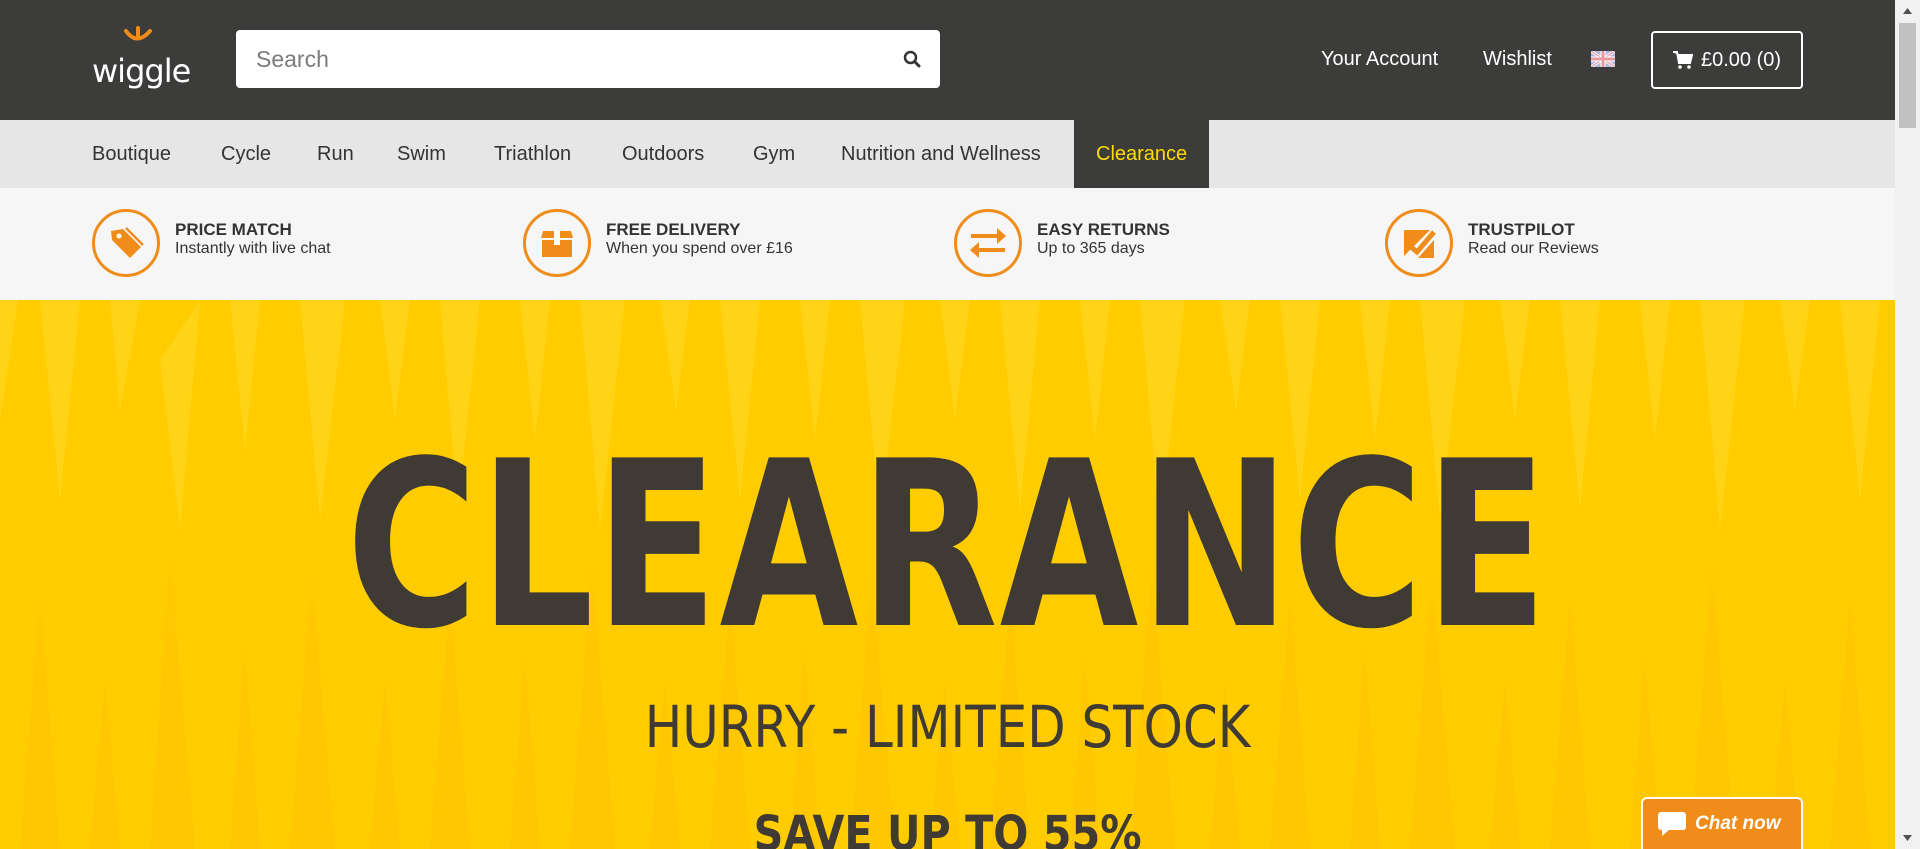  I want to click on nav-item-triathlon: Triathlon, so click(532, 154).